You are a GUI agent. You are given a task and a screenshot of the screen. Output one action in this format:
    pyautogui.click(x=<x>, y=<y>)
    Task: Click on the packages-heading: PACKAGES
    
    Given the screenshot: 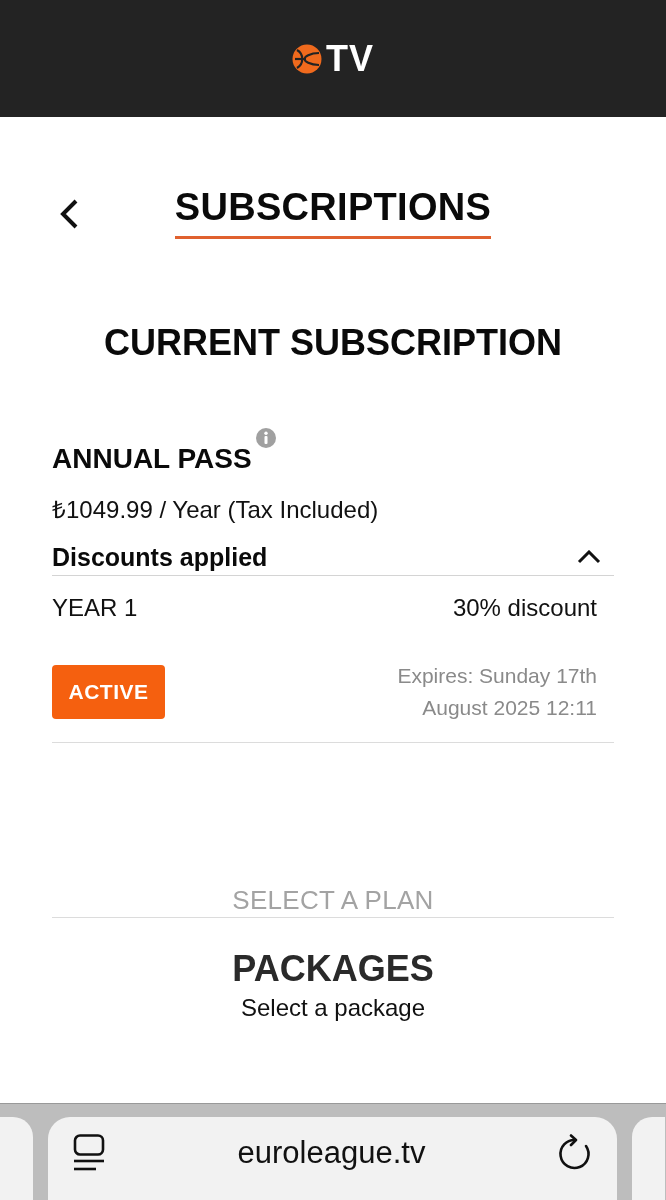 What is the action you would take?
    pyautogui.click(x=333, y=969)
    